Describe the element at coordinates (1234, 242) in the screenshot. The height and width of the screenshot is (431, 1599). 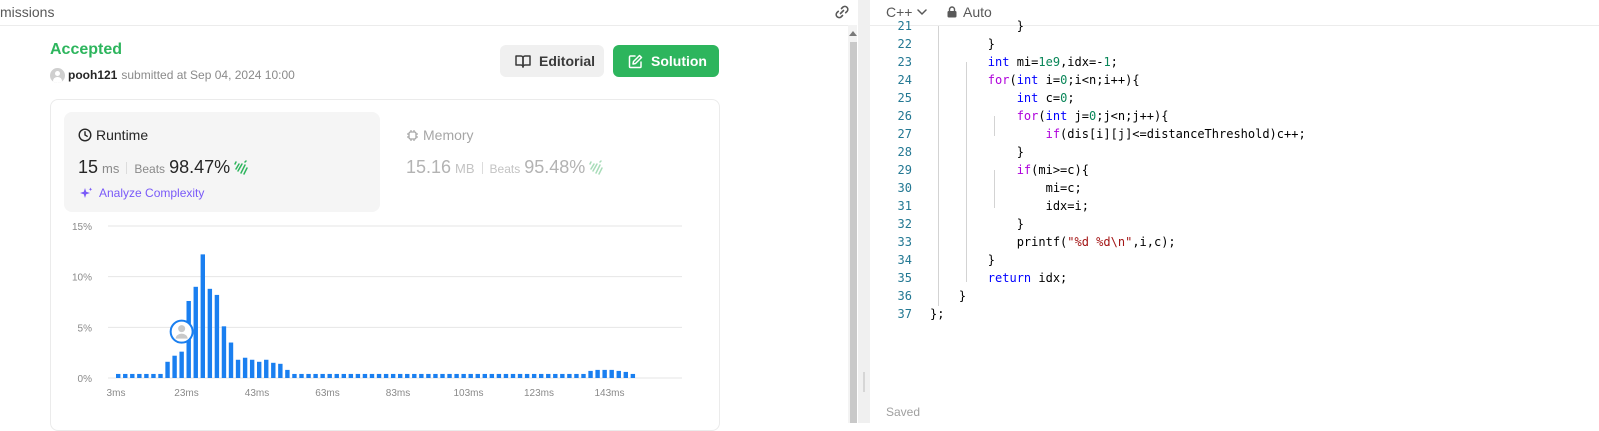
I see `code-line: 33 printf("%d %d\n",i,c);` at that location.